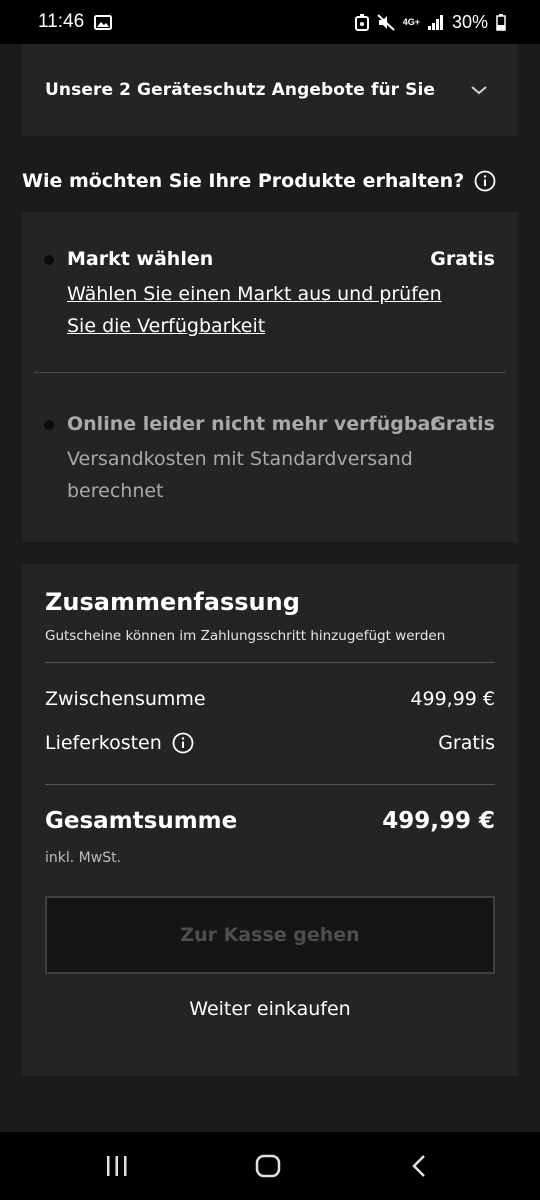 The width and height of the screenshot is (540, 1200). Describe the element at coordinates (411, 21) in the screenshot. I see `network-type: 4G+` at that location.